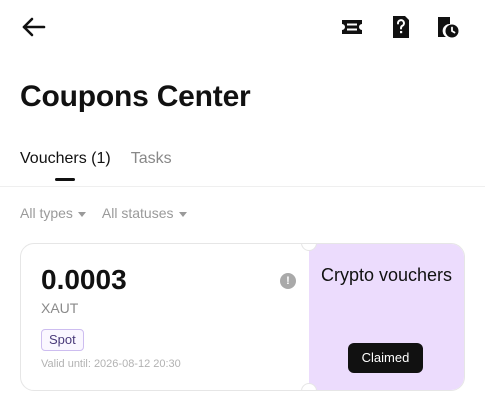 This screenshot has height=417, width=485. I want to click on history-icon, so click(448, 27).